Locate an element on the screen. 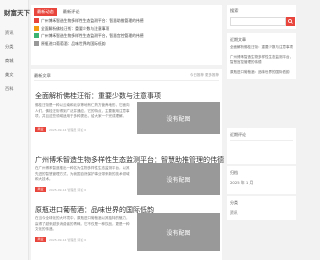  recent-post-link: 广州博禾智造生物多样性生态监测平台，智慧宫控管理的伟德 is located at coordinates (261, 60).